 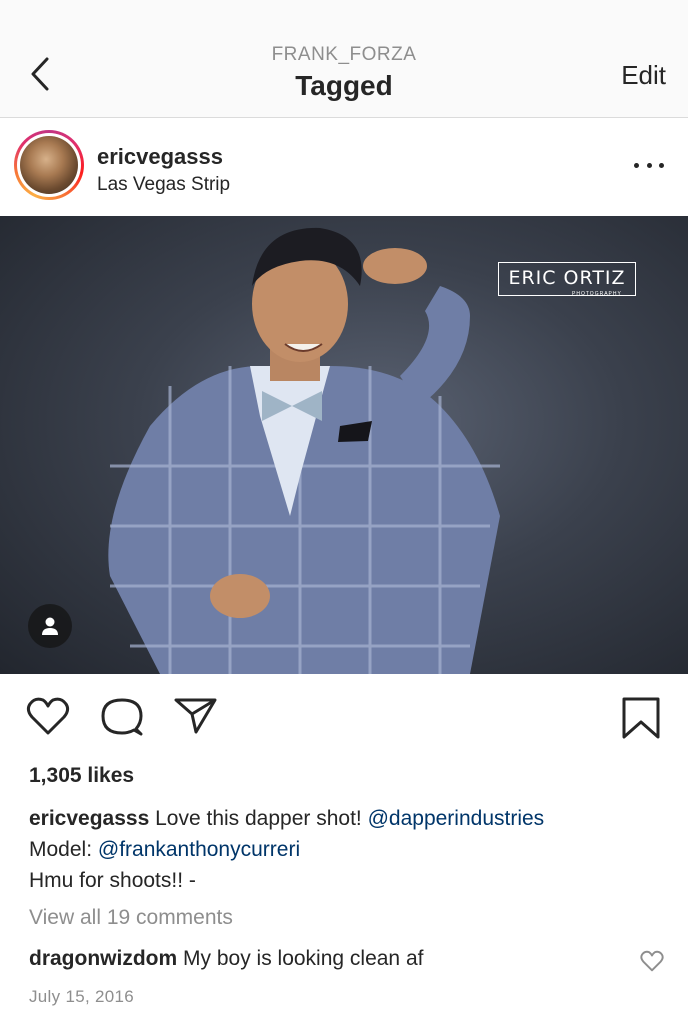 What do you see at coordinates (122, 717) in the screenshot?
I see `comment-icon` at bounding box center [122, 717].